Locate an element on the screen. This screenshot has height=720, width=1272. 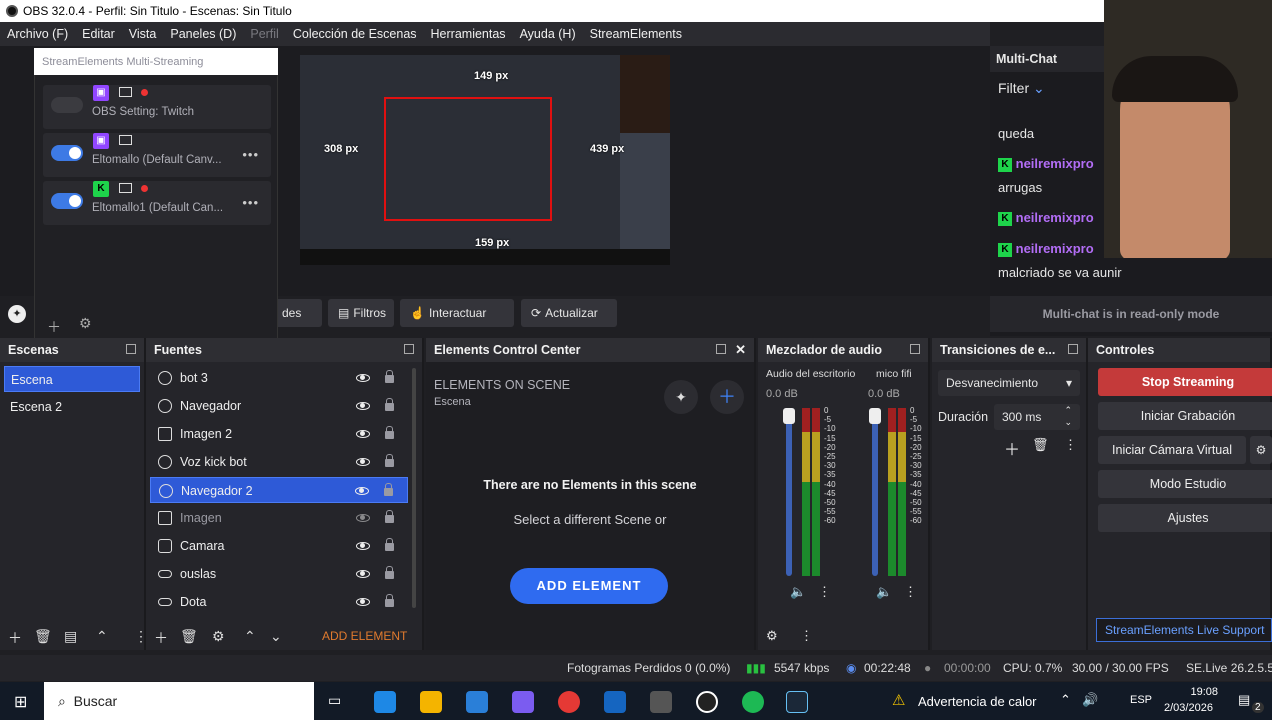
duration-input: 300 ms ⌃ ⌄ is located at coordinates (1037, 417).